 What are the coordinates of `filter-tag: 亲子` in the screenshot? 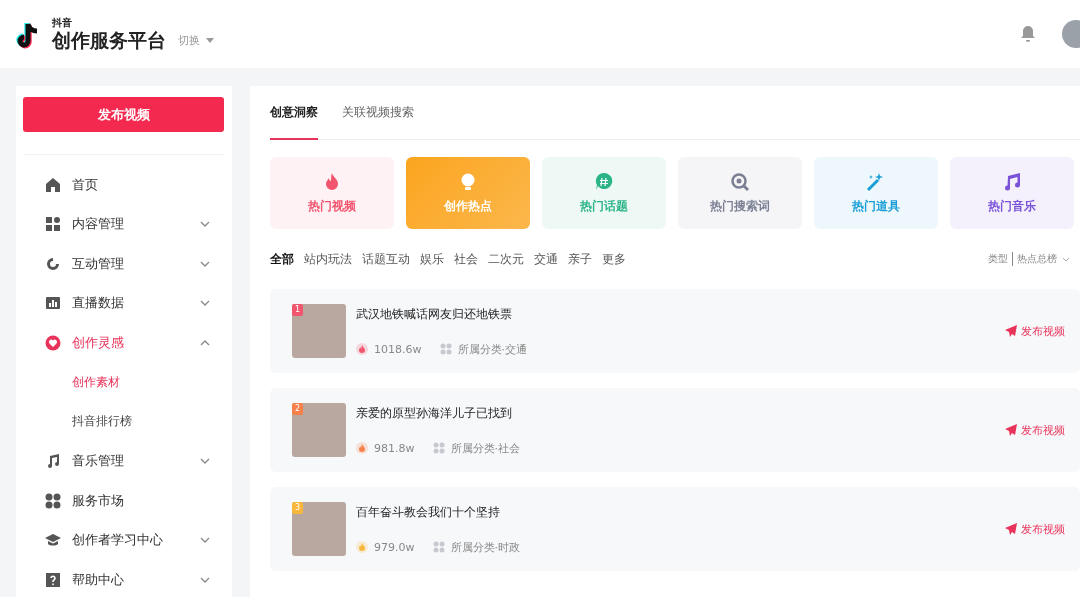 It's located at (580, 259).